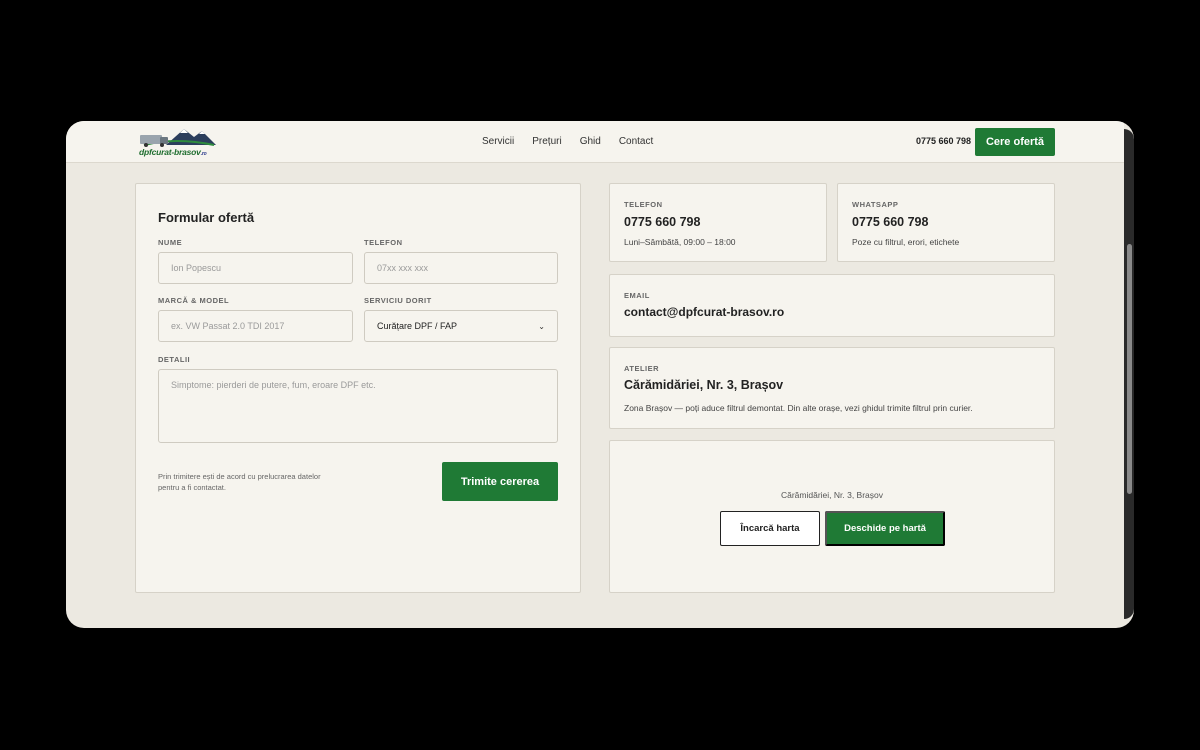  What do you see at coordinates (832, 305) in the screenshot?
I see `email-card: EMAIL contact@dpfcurat-brasov.ro` at bounding box center [832, 305].